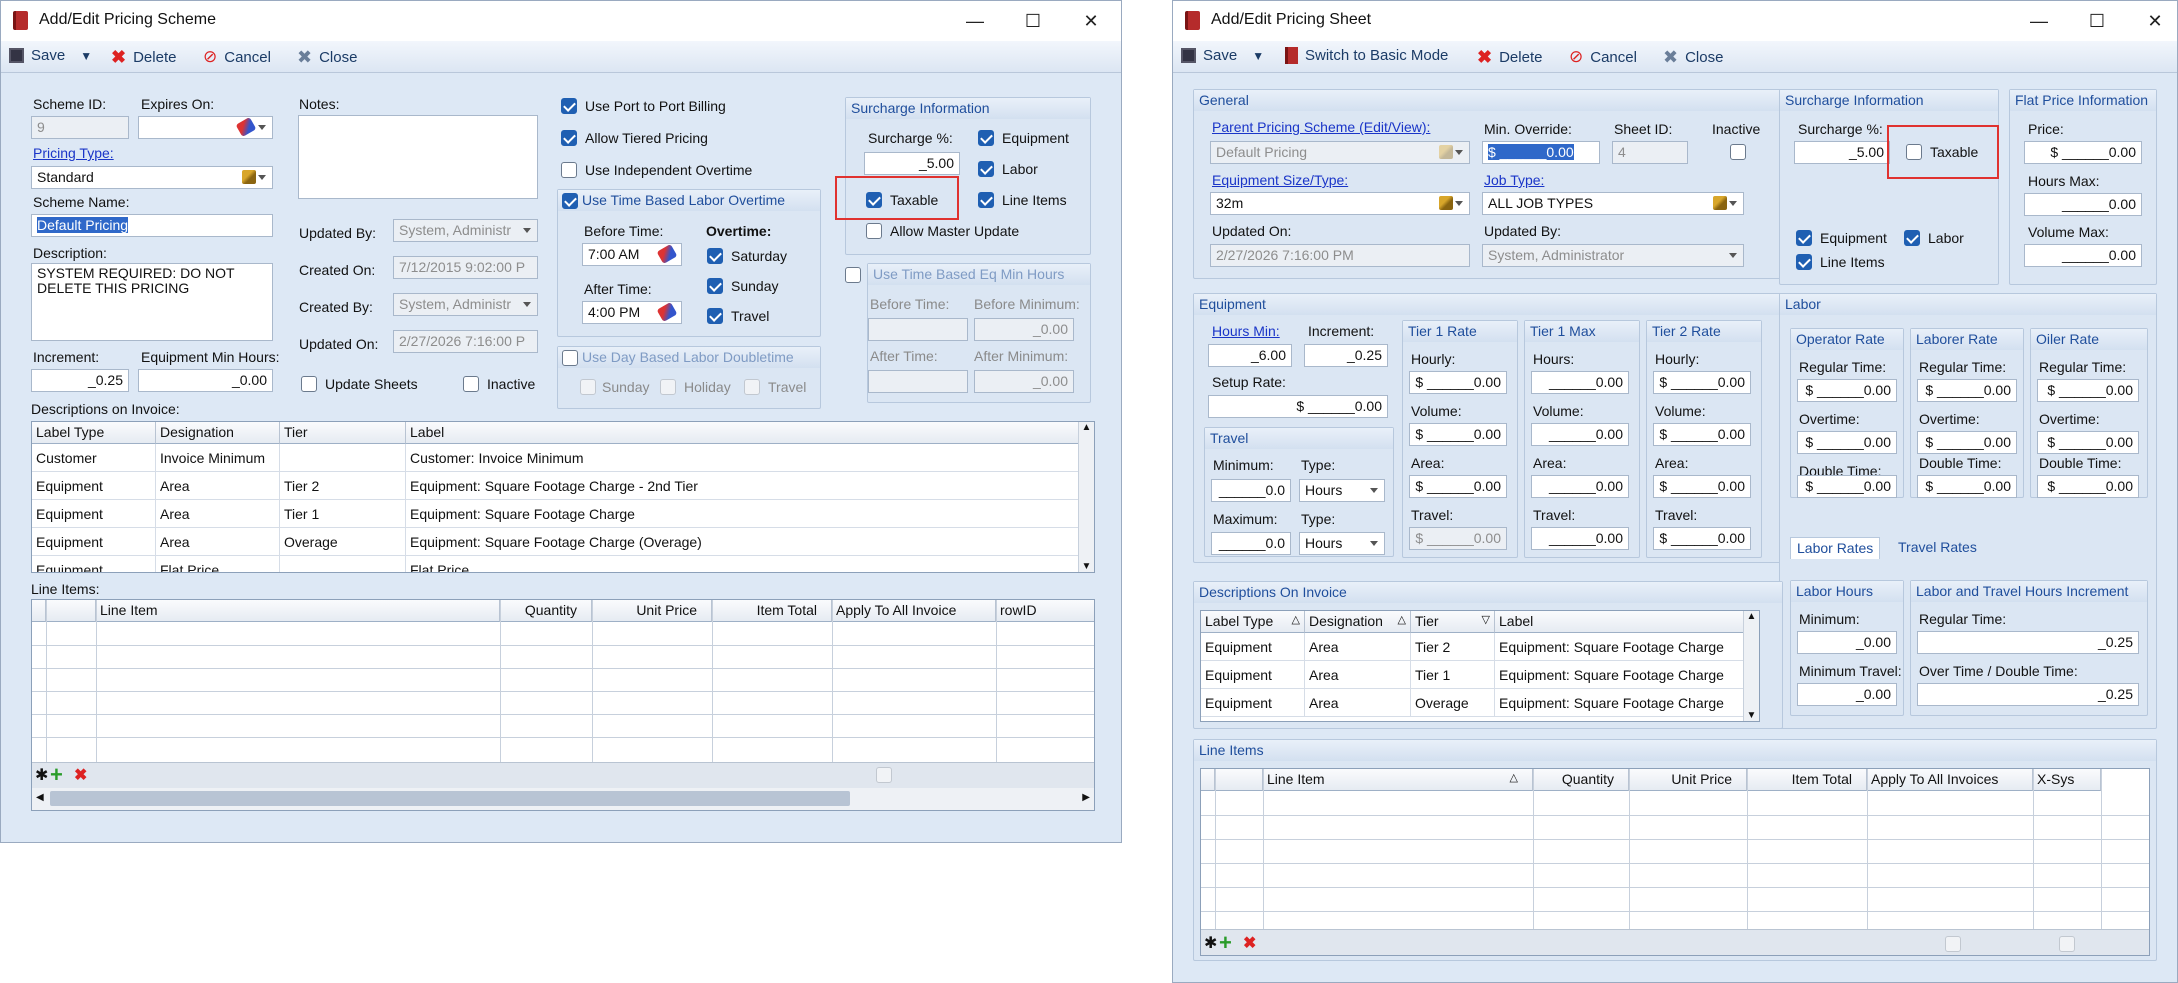  I want to click on col-label-type: Label Type, so click(94, 433).